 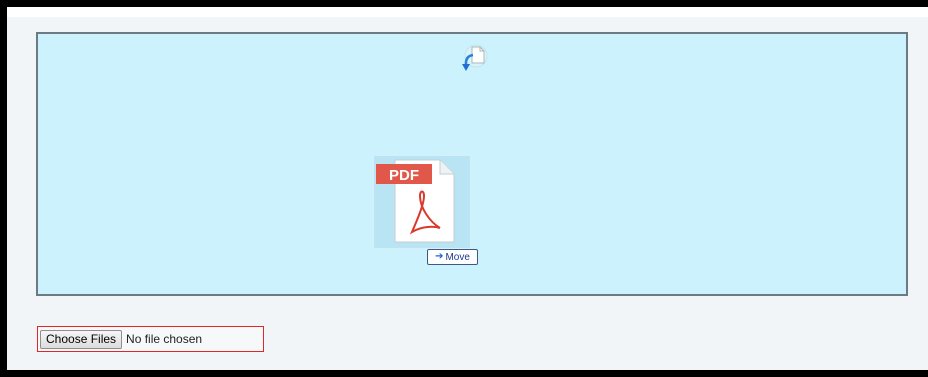 I want to click on drop-arrow-icon, so click(x=474, y=60).